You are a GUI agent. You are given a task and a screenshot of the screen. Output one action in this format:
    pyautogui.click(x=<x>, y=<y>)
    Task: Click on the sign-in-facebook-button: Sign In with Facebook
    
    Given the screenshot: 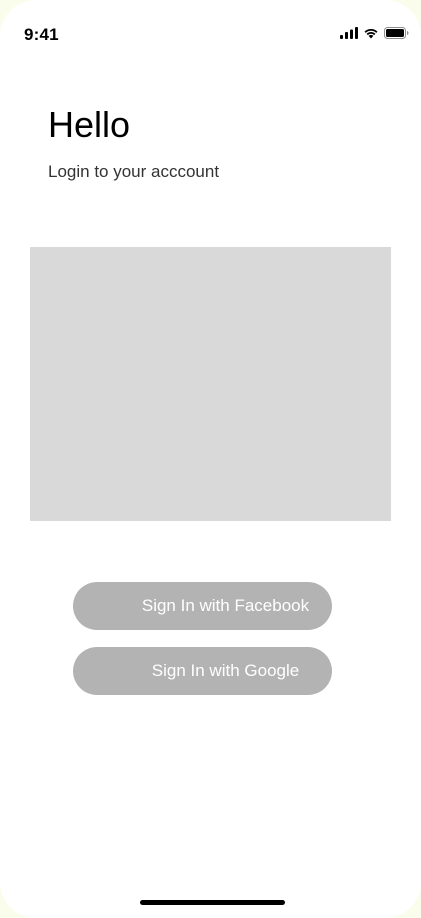 What is the action you would take?
    pyautogui.click(x=202, y=606)
    